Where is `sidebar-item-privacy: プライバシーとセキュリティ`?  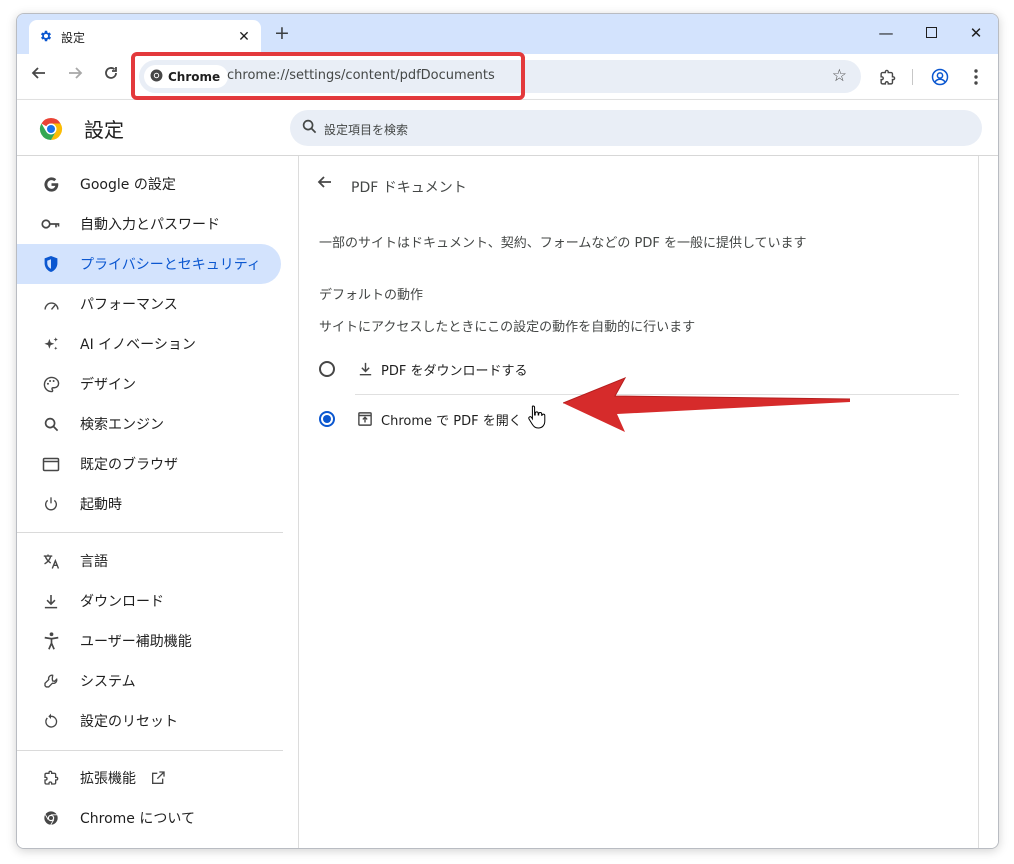 sidebar-item-privacy: プライバシーとセキュリティ is located at coordinates (149, 264).